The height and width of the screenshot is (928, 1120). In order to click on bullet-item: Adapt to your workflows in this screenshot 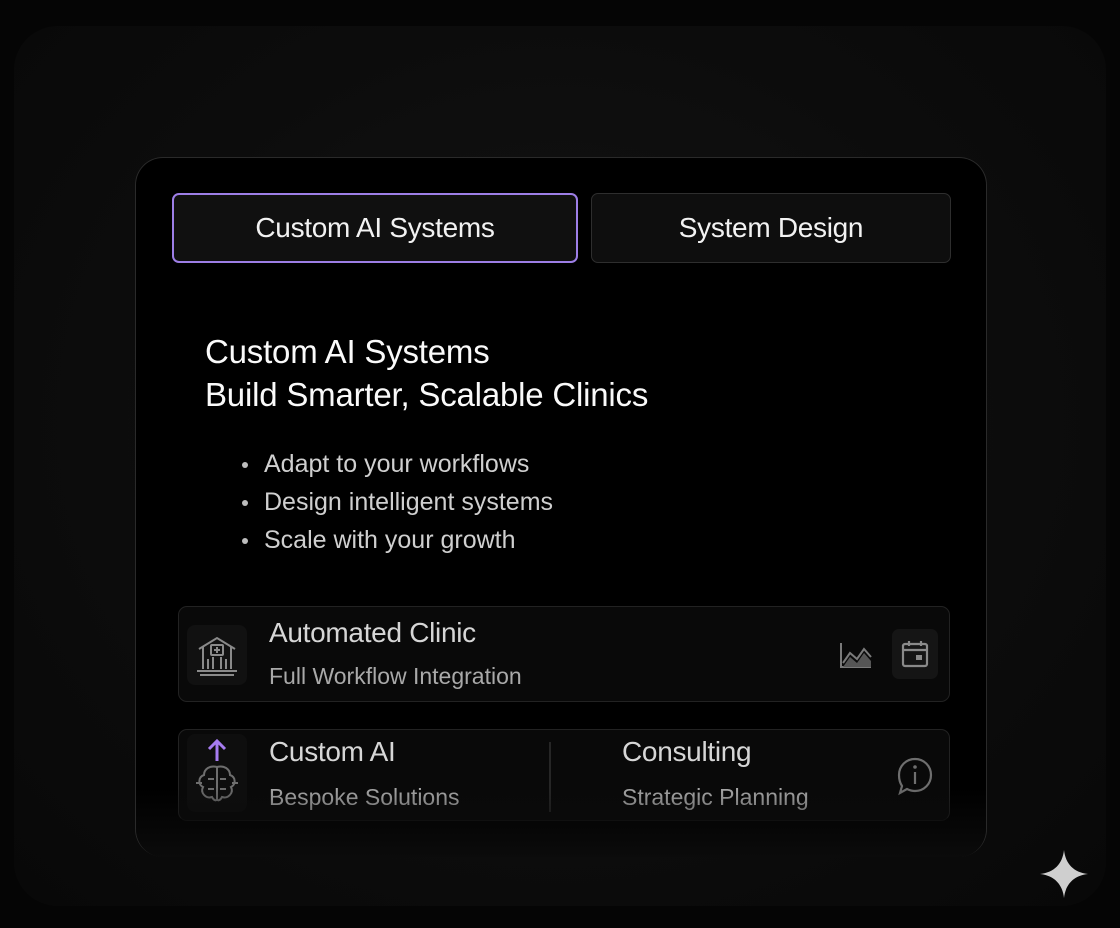, I will do `click(397, 464)`.